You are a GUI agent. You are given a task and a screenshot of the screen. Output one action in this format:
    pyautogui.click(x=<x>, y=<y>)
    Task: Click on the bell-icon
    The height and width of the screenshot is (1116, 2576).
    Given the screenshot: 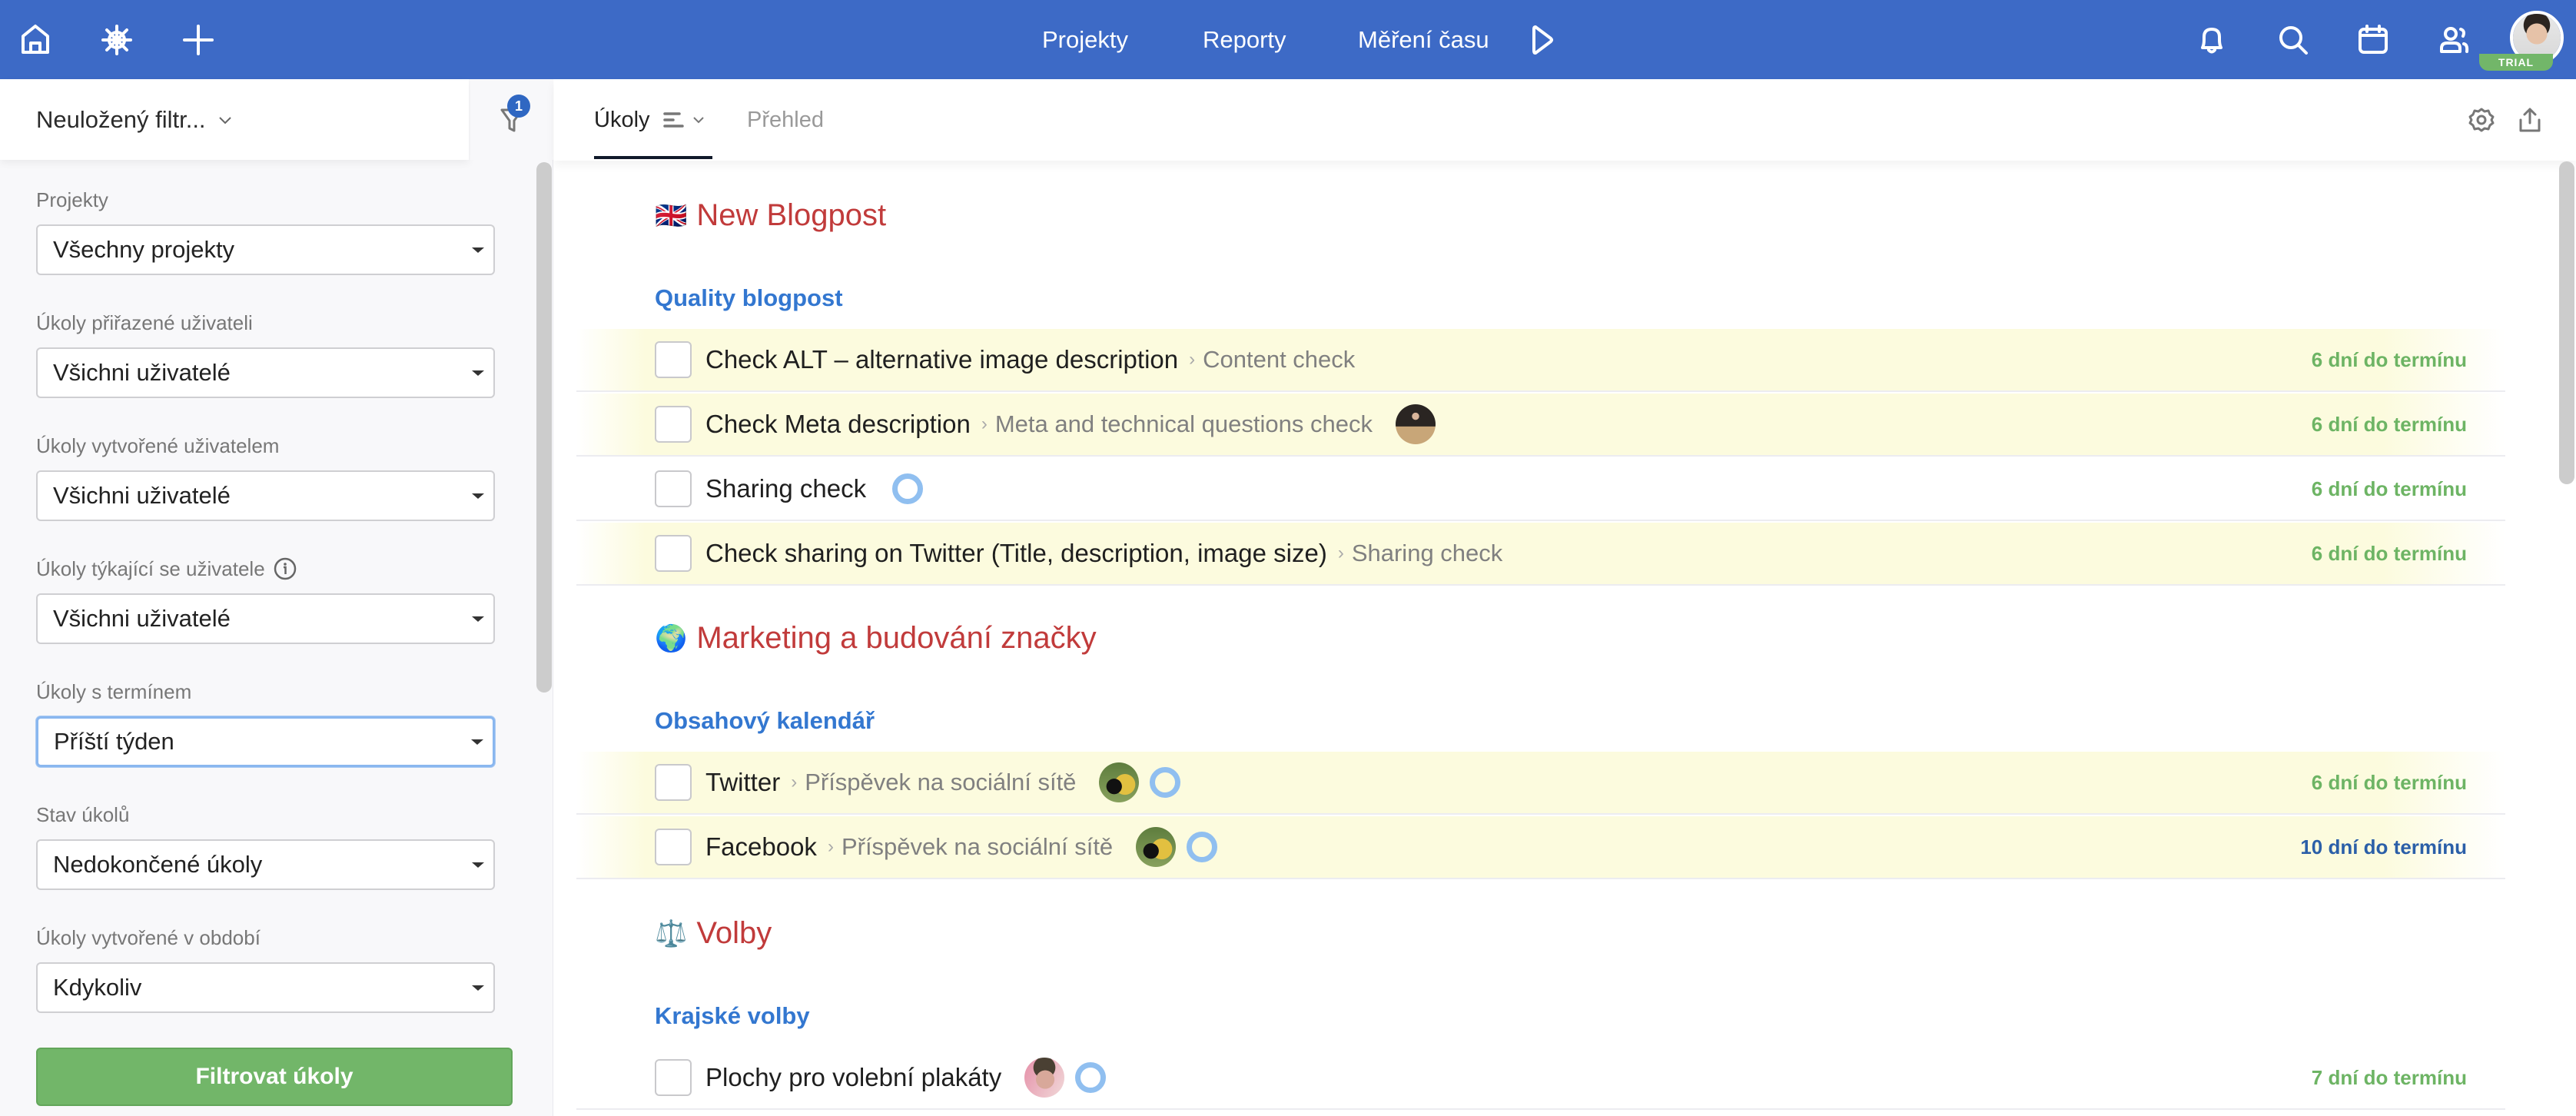 What is the action you would take?
    pyautogui.click(x=2211, y=39)
    